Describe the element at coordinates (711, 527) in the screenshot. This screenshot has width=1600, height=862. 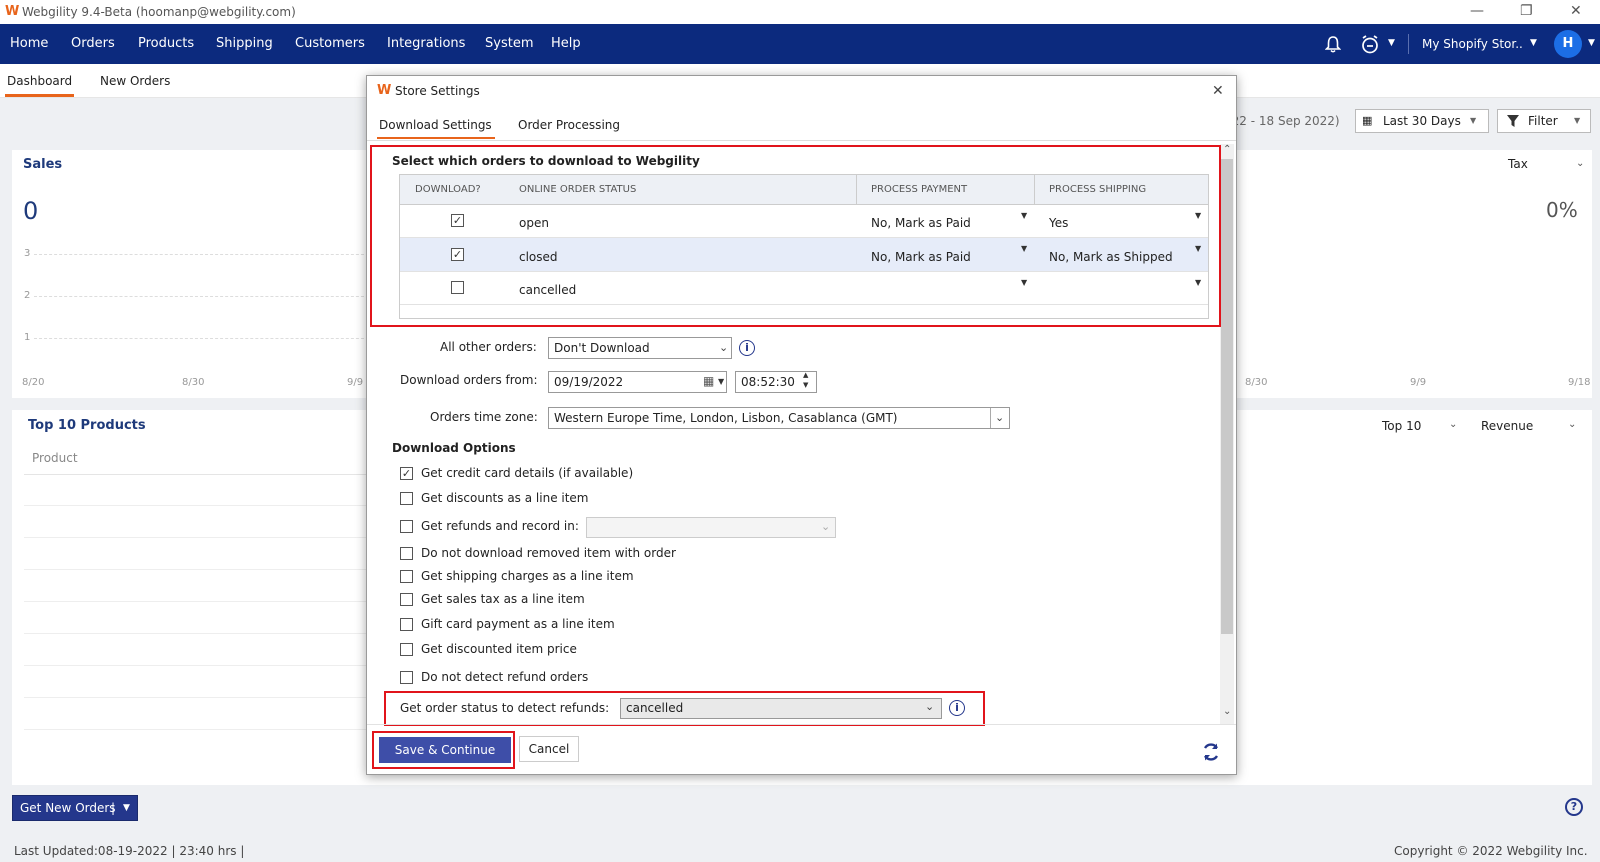
I see `refund-record-select: ⌄` at that location.